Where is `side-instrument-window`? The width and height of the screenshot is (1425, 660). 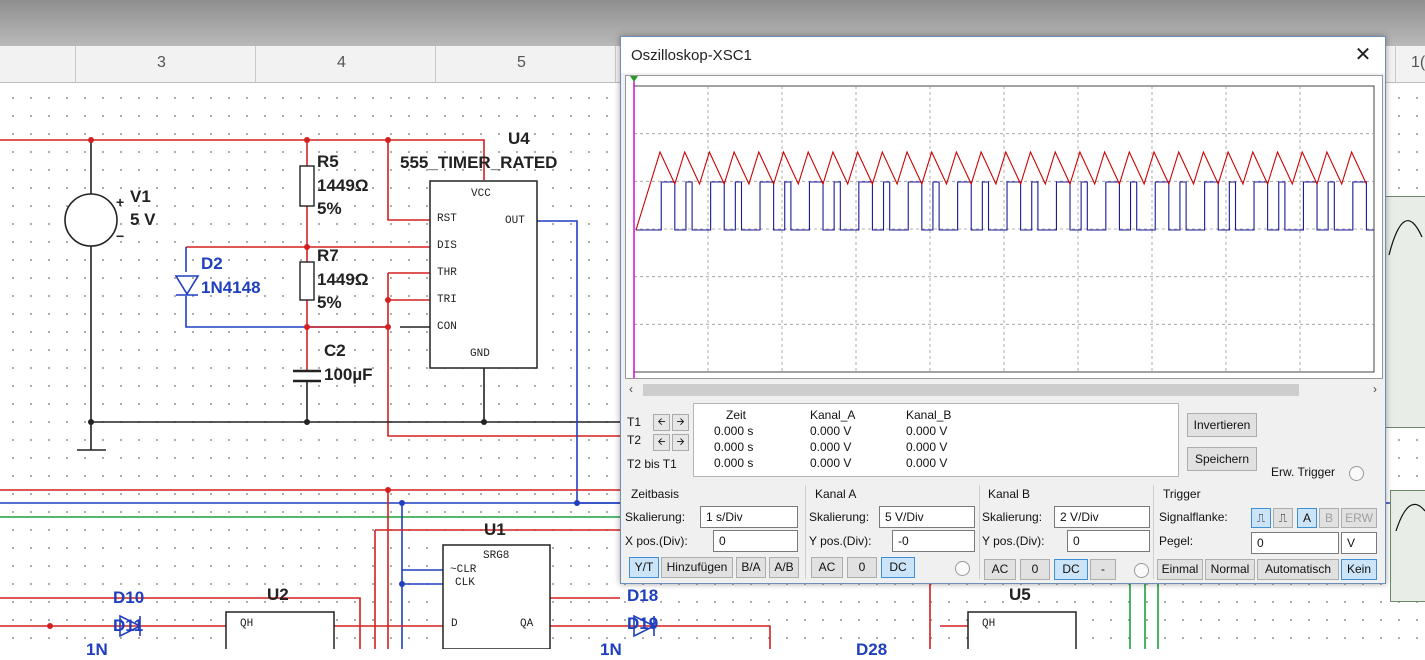
side-instrument-window is located at coordinates (1404, 312).